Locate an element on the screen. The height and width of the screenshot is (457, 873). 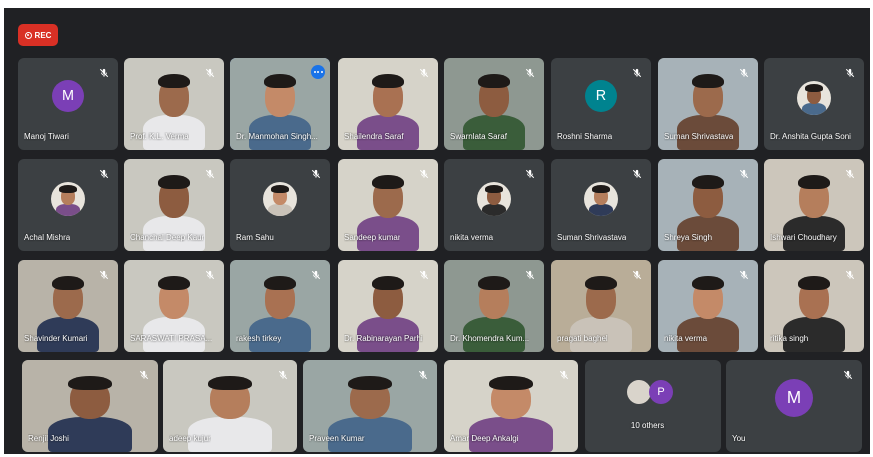
participant-name: Roshni Sharma is located at coordinates (585, 136).